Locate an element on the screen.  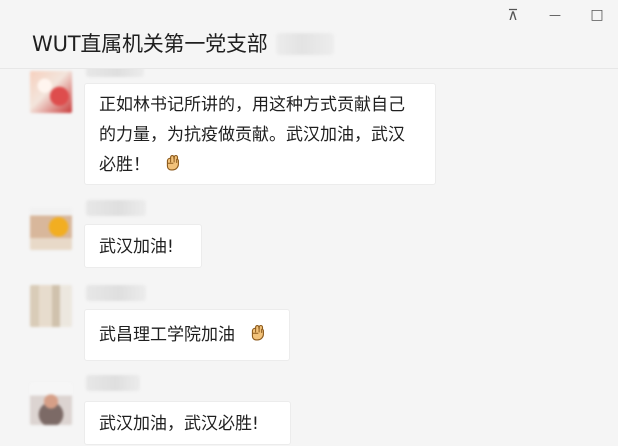
message-bubble: 正如林书记所讲的，用这种方式贡献自己的力量，为抗疫做贡献。武汉加油，武汉必胜！ is located at coordinates (260, 134).